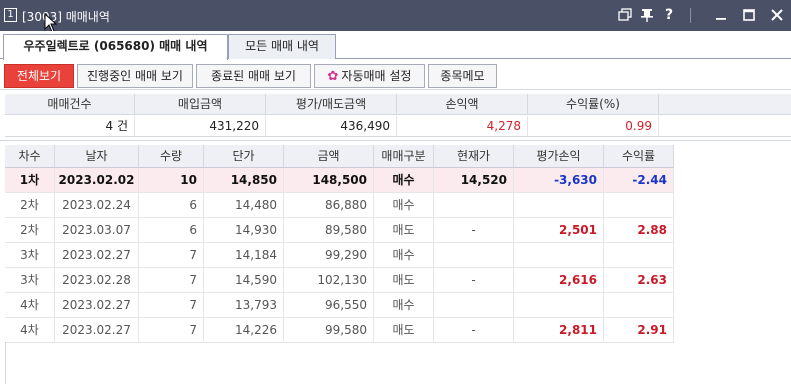  I want to click on cell-price: 14,226, so click(244, 330).